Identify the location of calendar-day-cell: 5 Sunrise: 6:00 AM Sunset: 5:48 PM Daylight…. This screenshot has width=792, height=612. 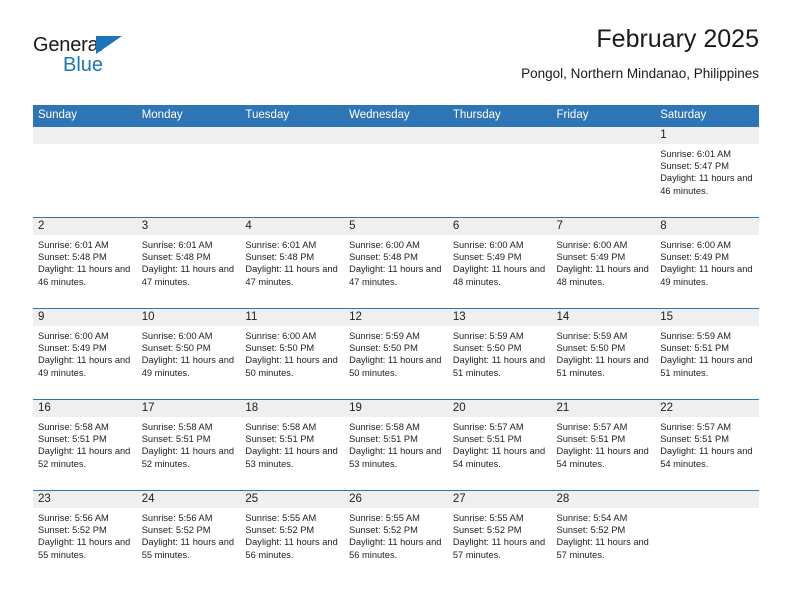
(396, 263).